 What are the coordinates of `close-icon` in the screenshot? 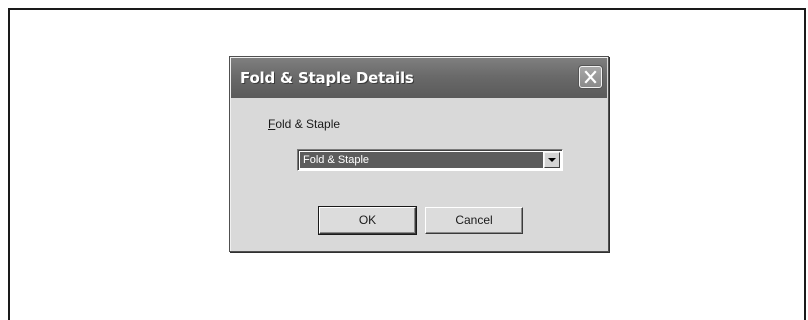 It's located at (590, 77).